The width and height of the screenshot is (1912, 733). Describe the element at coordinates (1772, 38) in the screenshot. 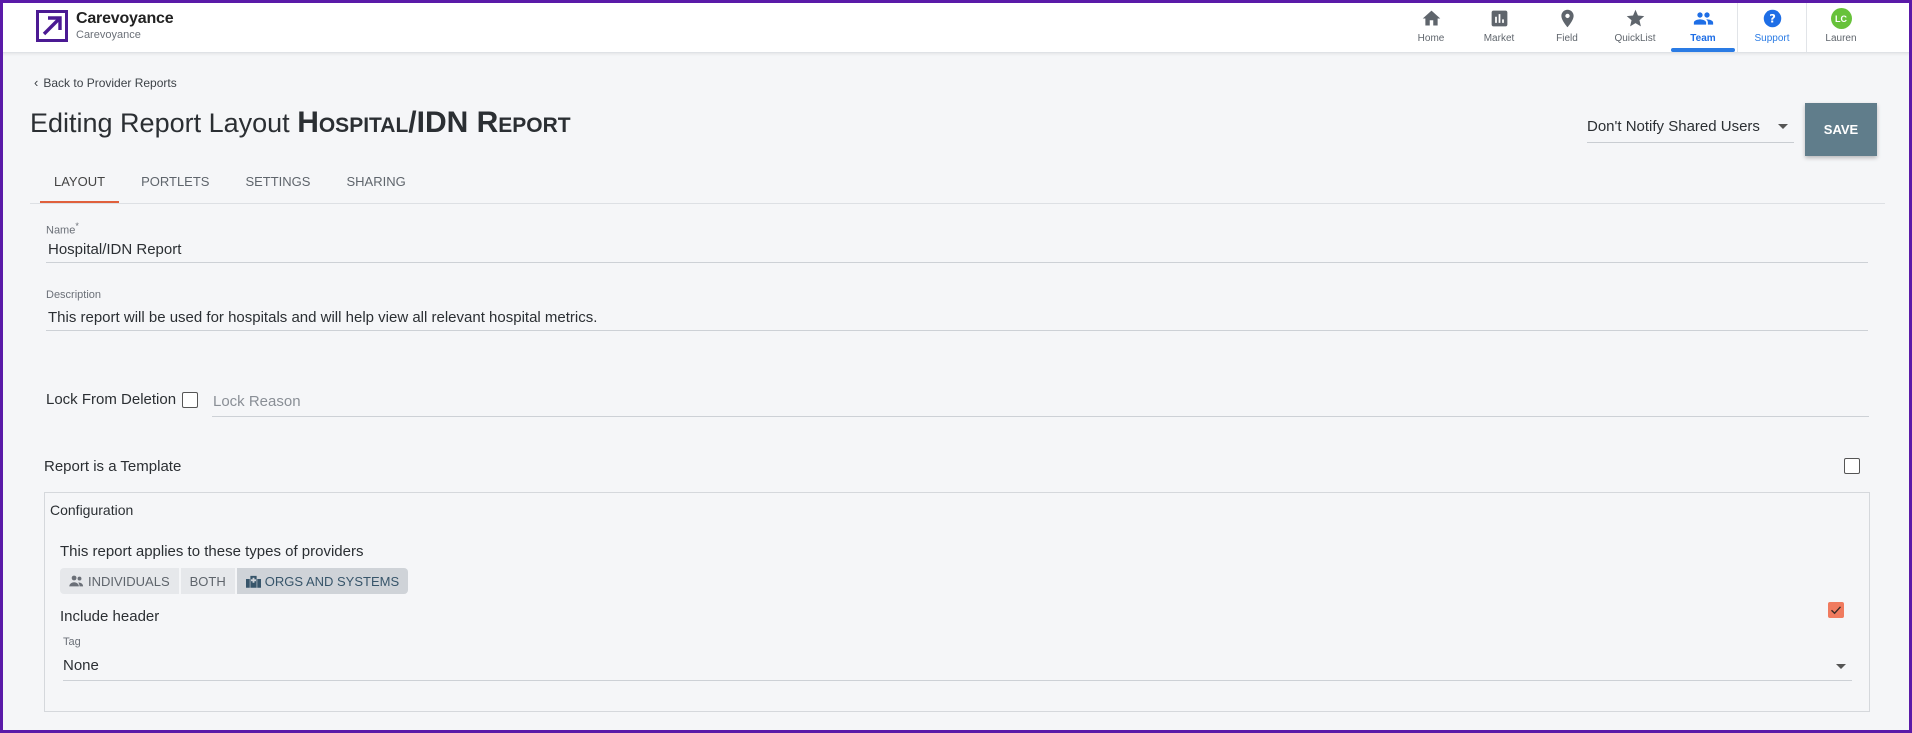

I see `nav-label-support: Support` at that location.